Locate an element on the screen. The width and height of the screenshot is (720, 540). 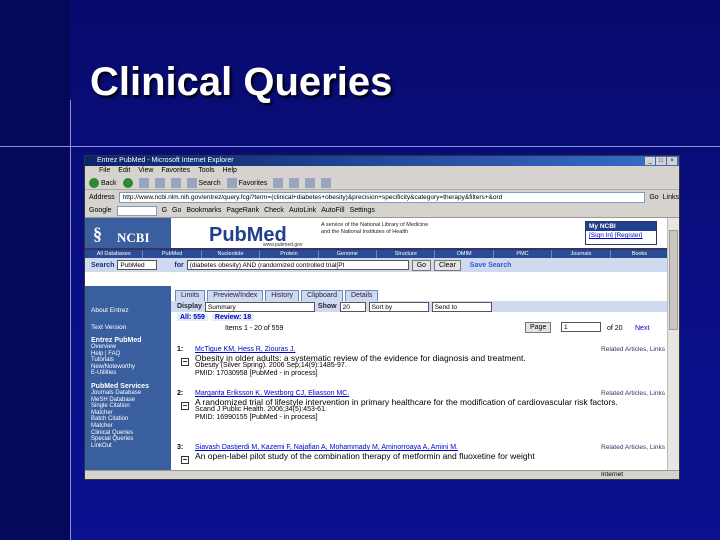
pubmed-logo: PubMed www.pubmed.gov is located at coordinates (236, 233).